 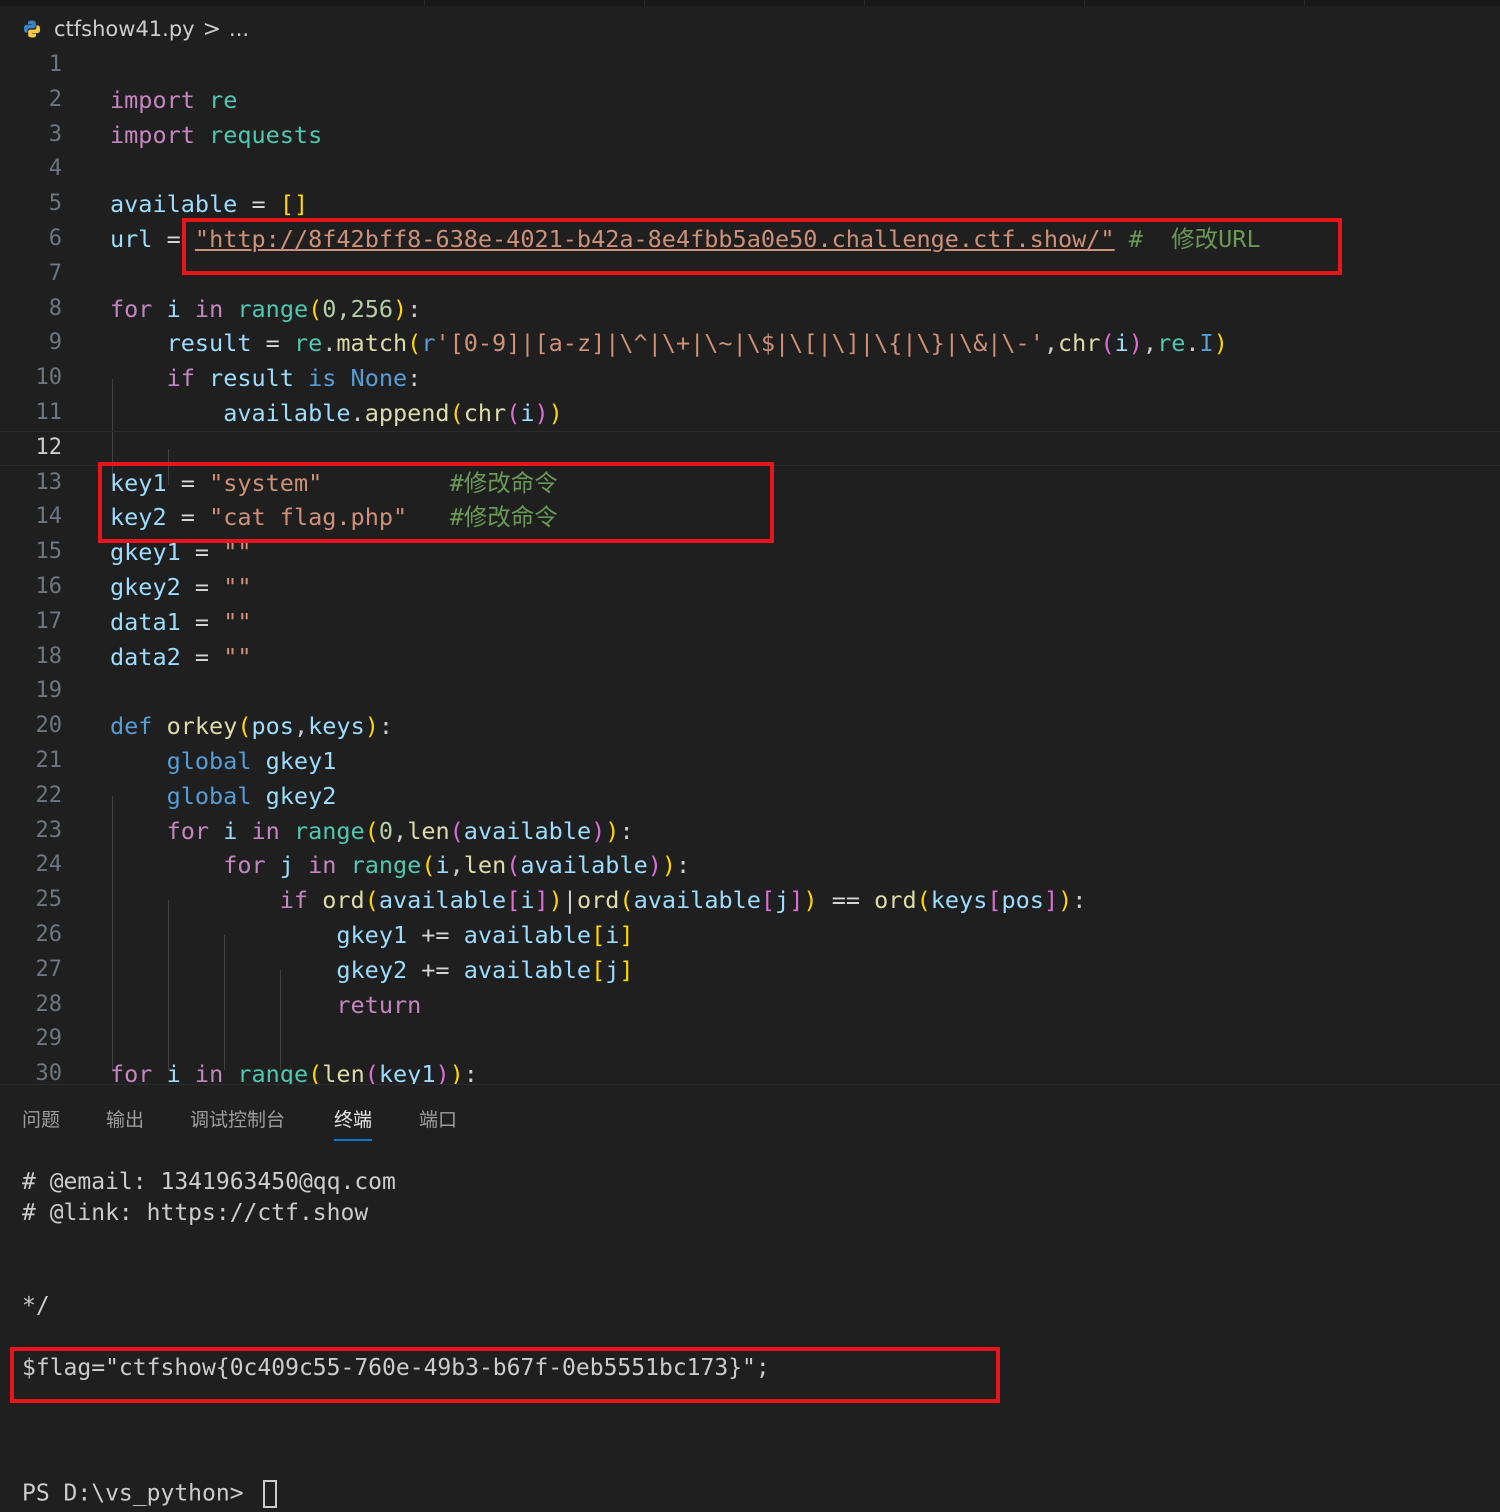 I want to click on line-number: 8, so click(x=55, y=308).